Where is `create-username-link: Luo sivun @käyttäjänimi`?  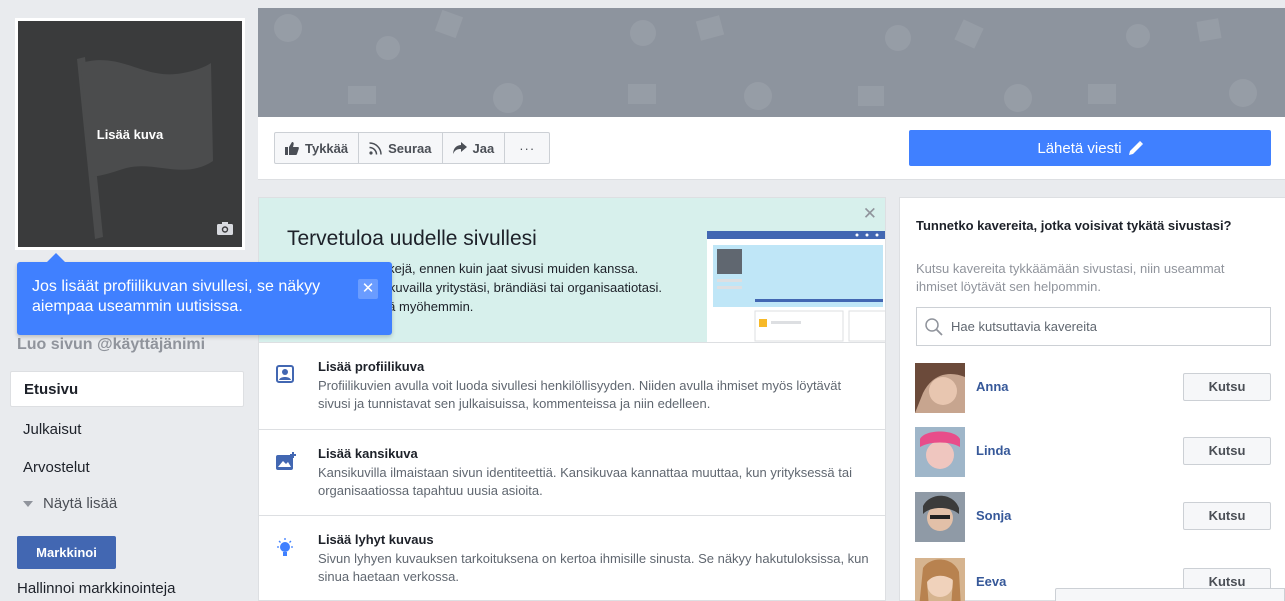 create-username-link: Luo sivun @käyttäjänimi is located at coordinates (111, 345).